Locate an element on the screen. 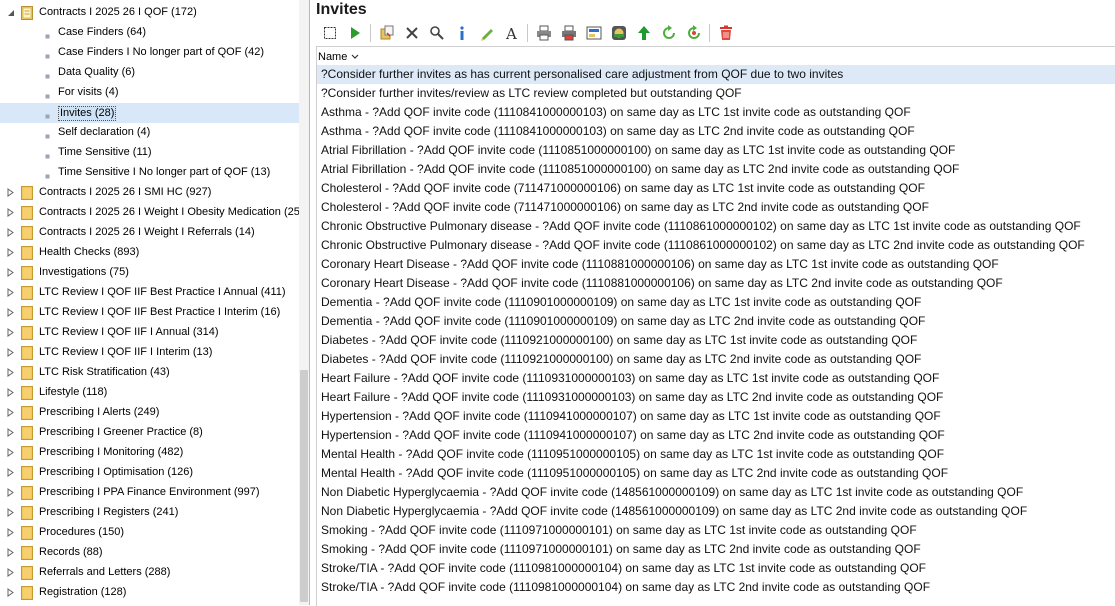 This screenshot has height=606, width=1115. tree-folder-item: Referrals and Letters (288) is located at coordinates (150, 573).